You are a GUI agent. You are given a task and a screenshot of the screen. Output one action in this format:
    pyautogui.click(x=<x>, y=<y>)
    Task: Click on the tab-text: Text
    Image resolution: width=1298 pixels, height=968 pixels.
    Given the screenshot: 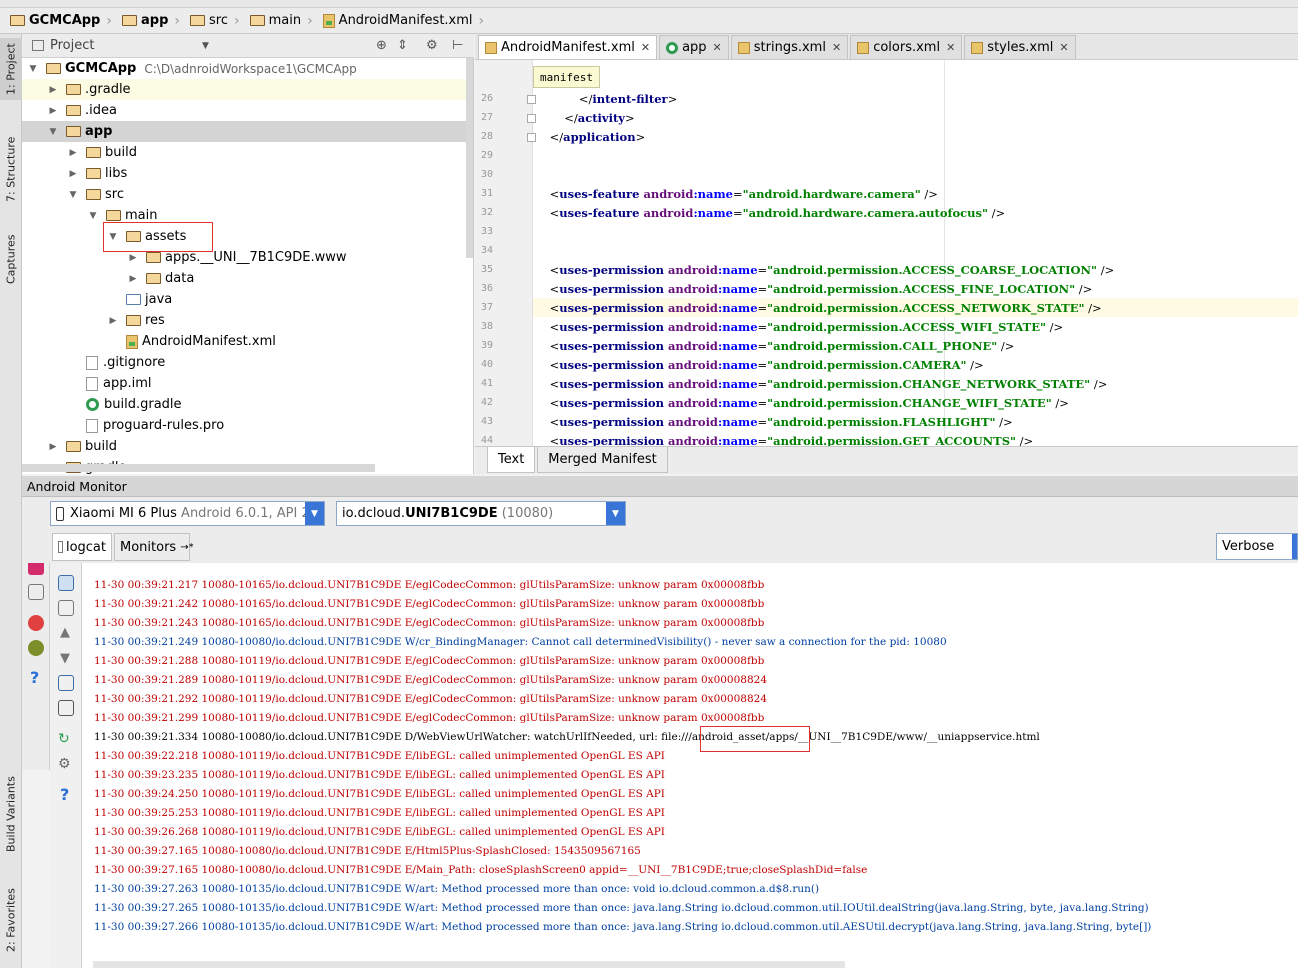 What is the action you would take?
    pyautogui.click(x=511, y=460)
    